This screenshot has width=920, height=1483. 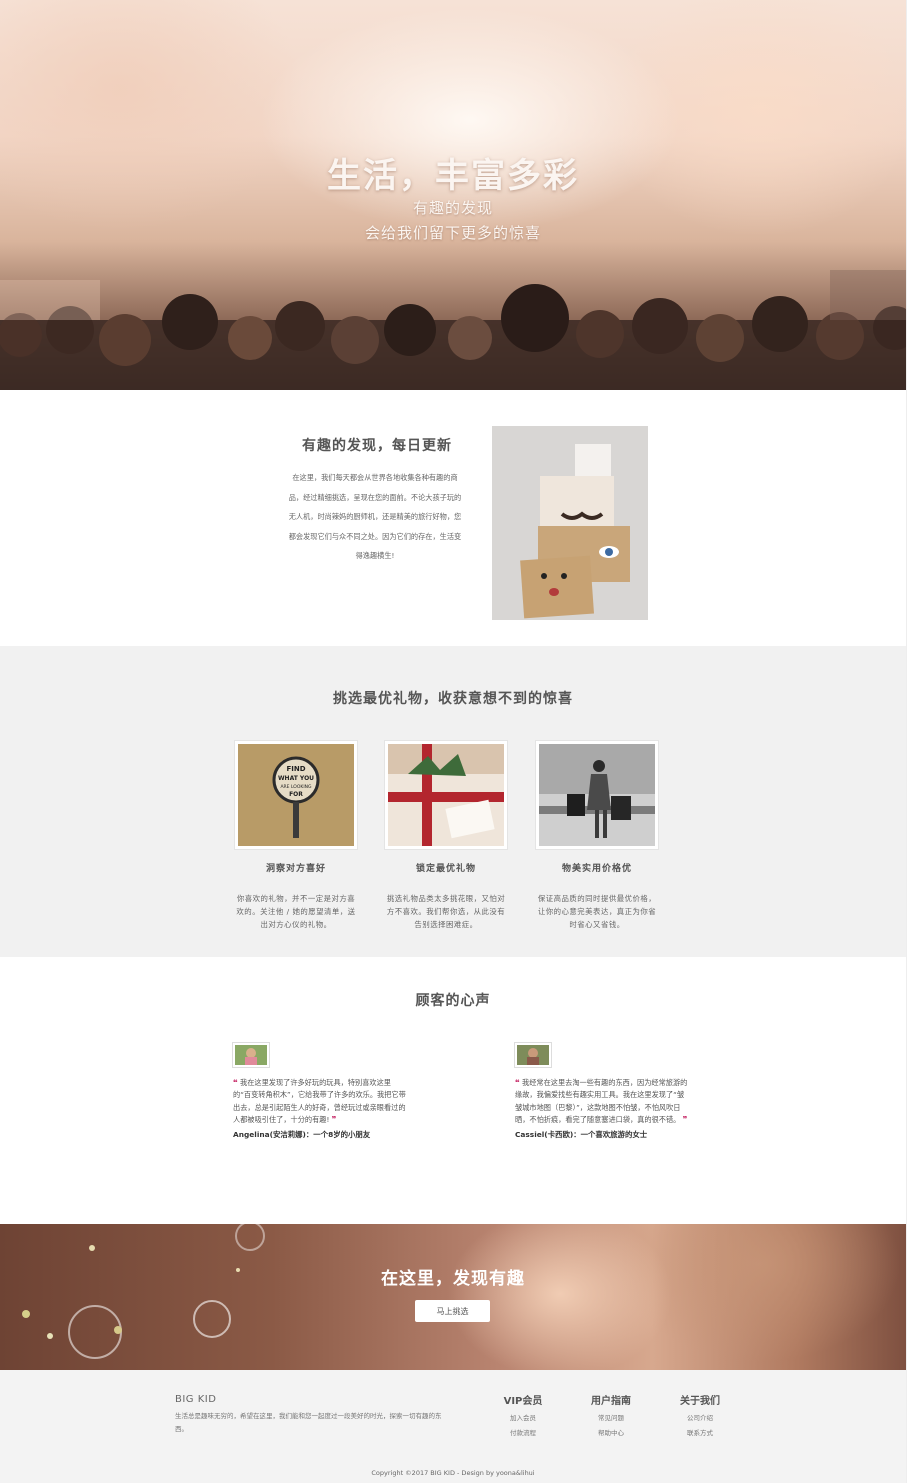 What do you see at coordinates (452, 1311) in the screenshot?
I see `shop-now-button: 马上挑选` at bounding box center [452, 1311].